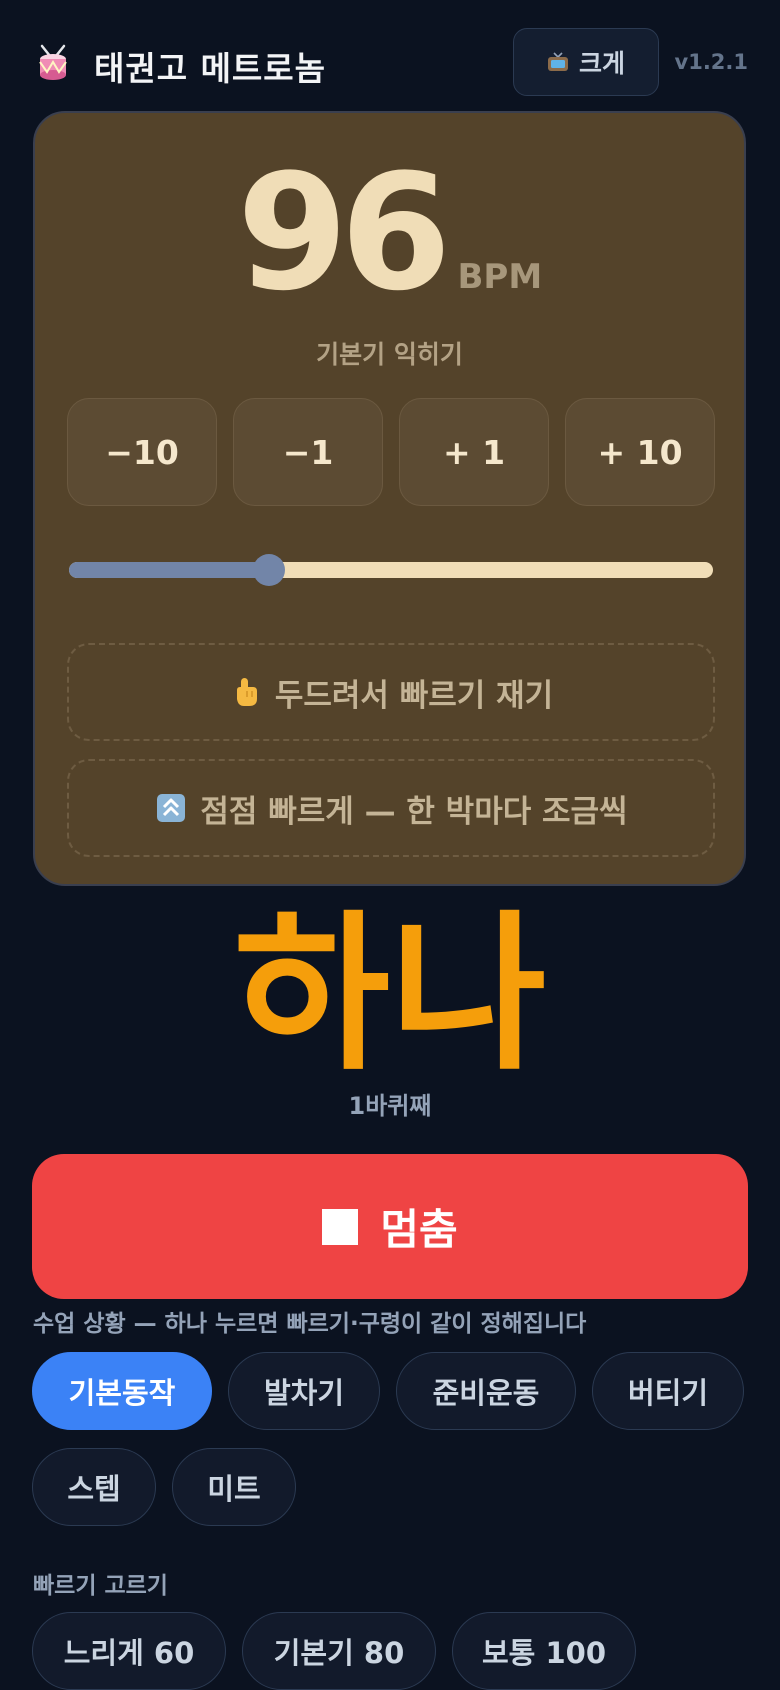  What do you see at coordinates (308, 452) in the screenshot?
I see `bpm-minus-1-button: −1` at bounding box center [308, 452].